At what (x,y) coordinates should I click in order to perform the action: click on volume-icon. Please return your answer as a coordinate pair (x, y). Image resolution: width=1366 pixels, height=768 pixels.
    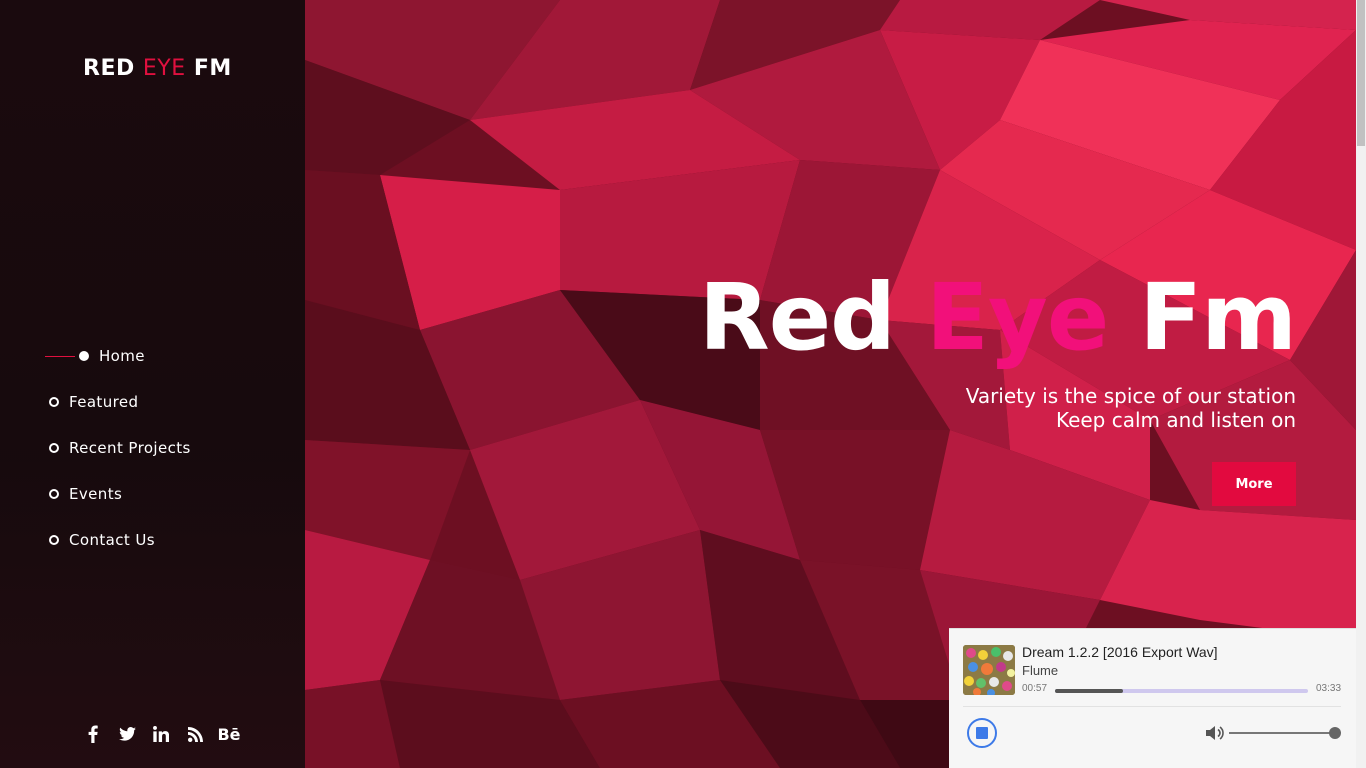
    Looking at the image, I should click on (1215, 733).